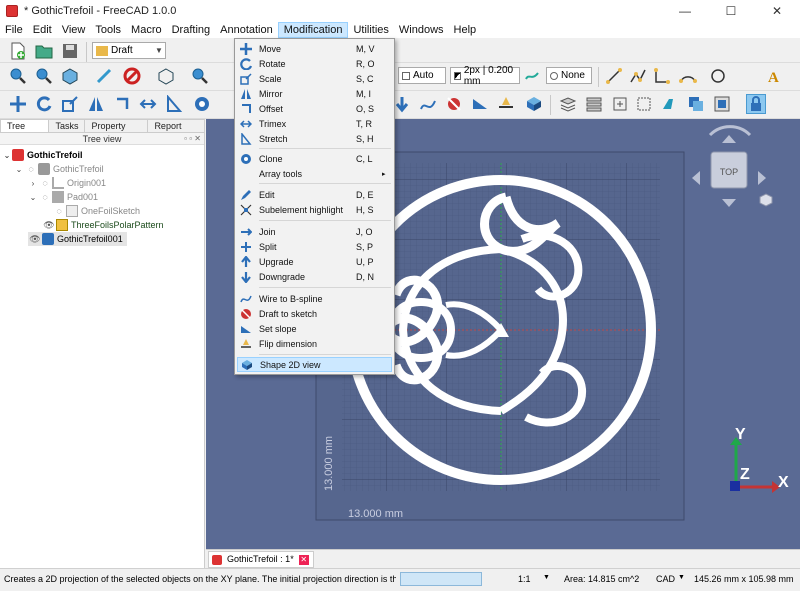  Describe the element at coordinates (314, 343) in the screenshot. I see `menu-item-flip-dimension: Flip dimension` at that location.